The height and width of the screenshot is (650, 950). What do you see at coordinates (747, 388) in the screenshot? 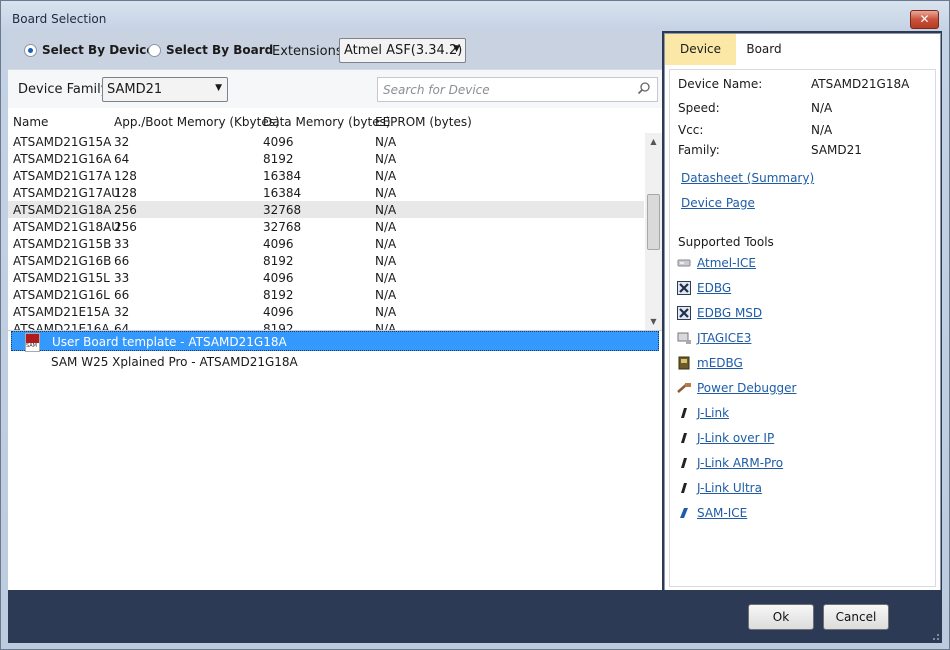
I see `tool-link: Power Debugger` at bounding box center [747, 388].